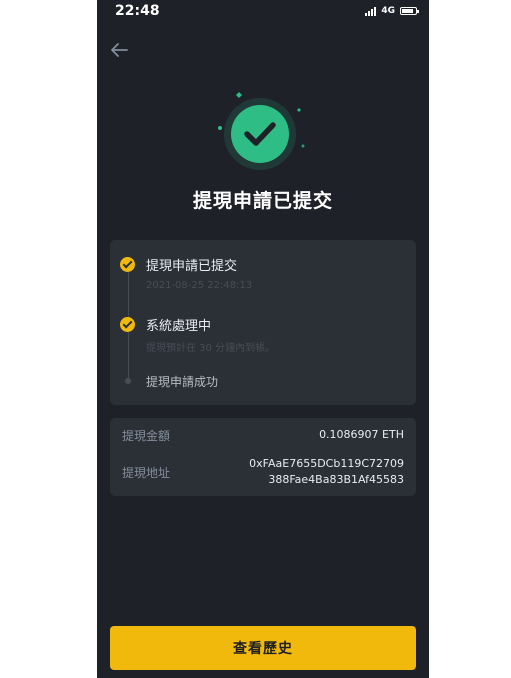 The width and height of the screenshot is (511, 678). Describe the element at coordinates (128, 381) in the screenshot. I see `step-pending-icon` at that location.